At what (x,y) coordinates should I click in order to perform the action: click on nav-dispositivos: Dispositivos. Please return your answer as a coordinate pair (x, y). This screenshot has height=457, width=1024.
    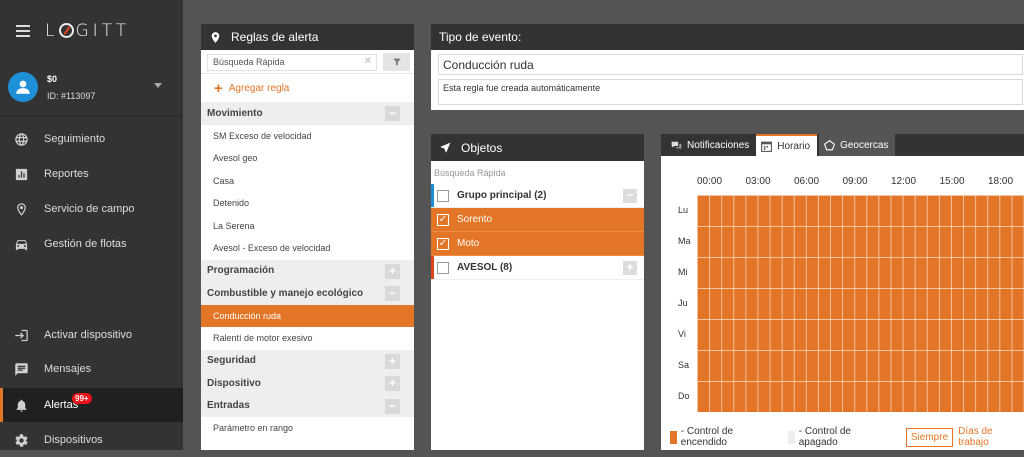
    Looking at the image, I should click on (91, 440).